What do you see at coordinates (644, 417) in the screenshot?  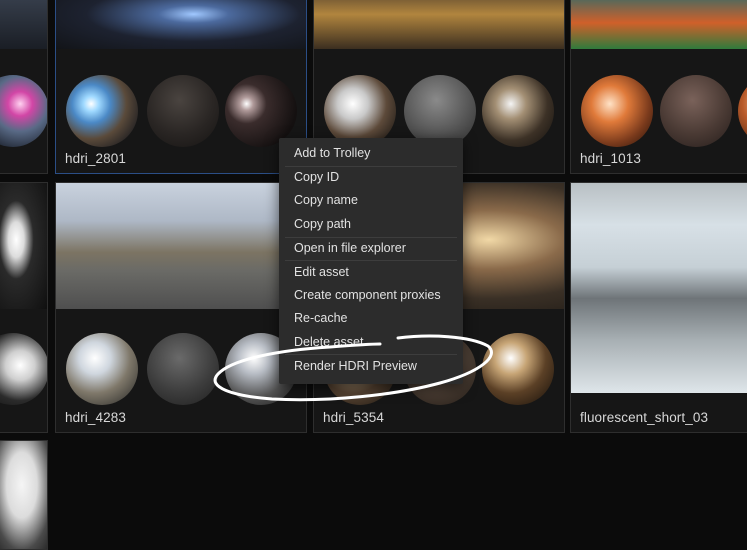 I see `asset-label: fluorescent_short_03` at bounding box center [644, 417].